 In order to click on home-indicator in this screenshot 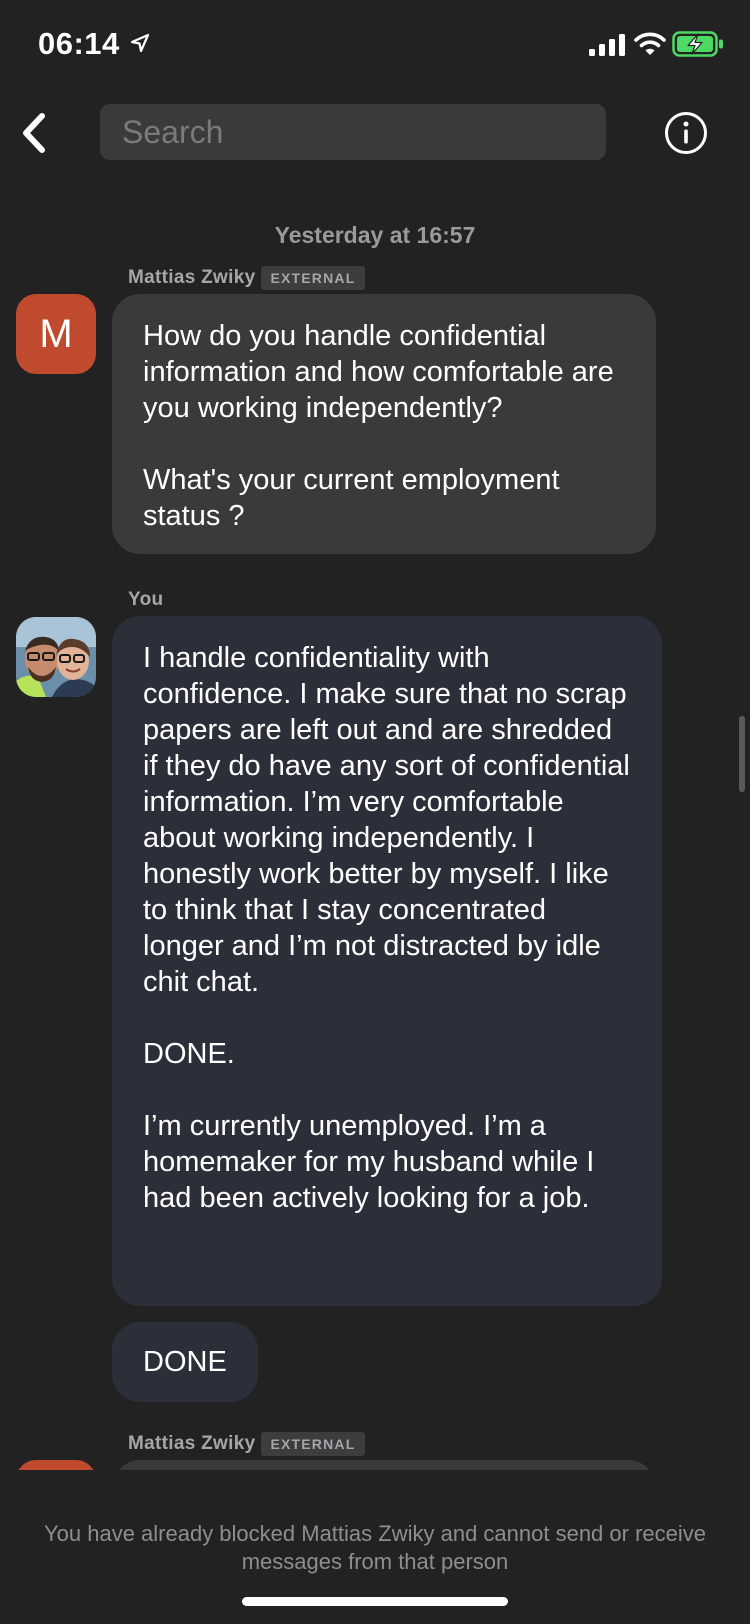, I will do `click(375, 1601)`.